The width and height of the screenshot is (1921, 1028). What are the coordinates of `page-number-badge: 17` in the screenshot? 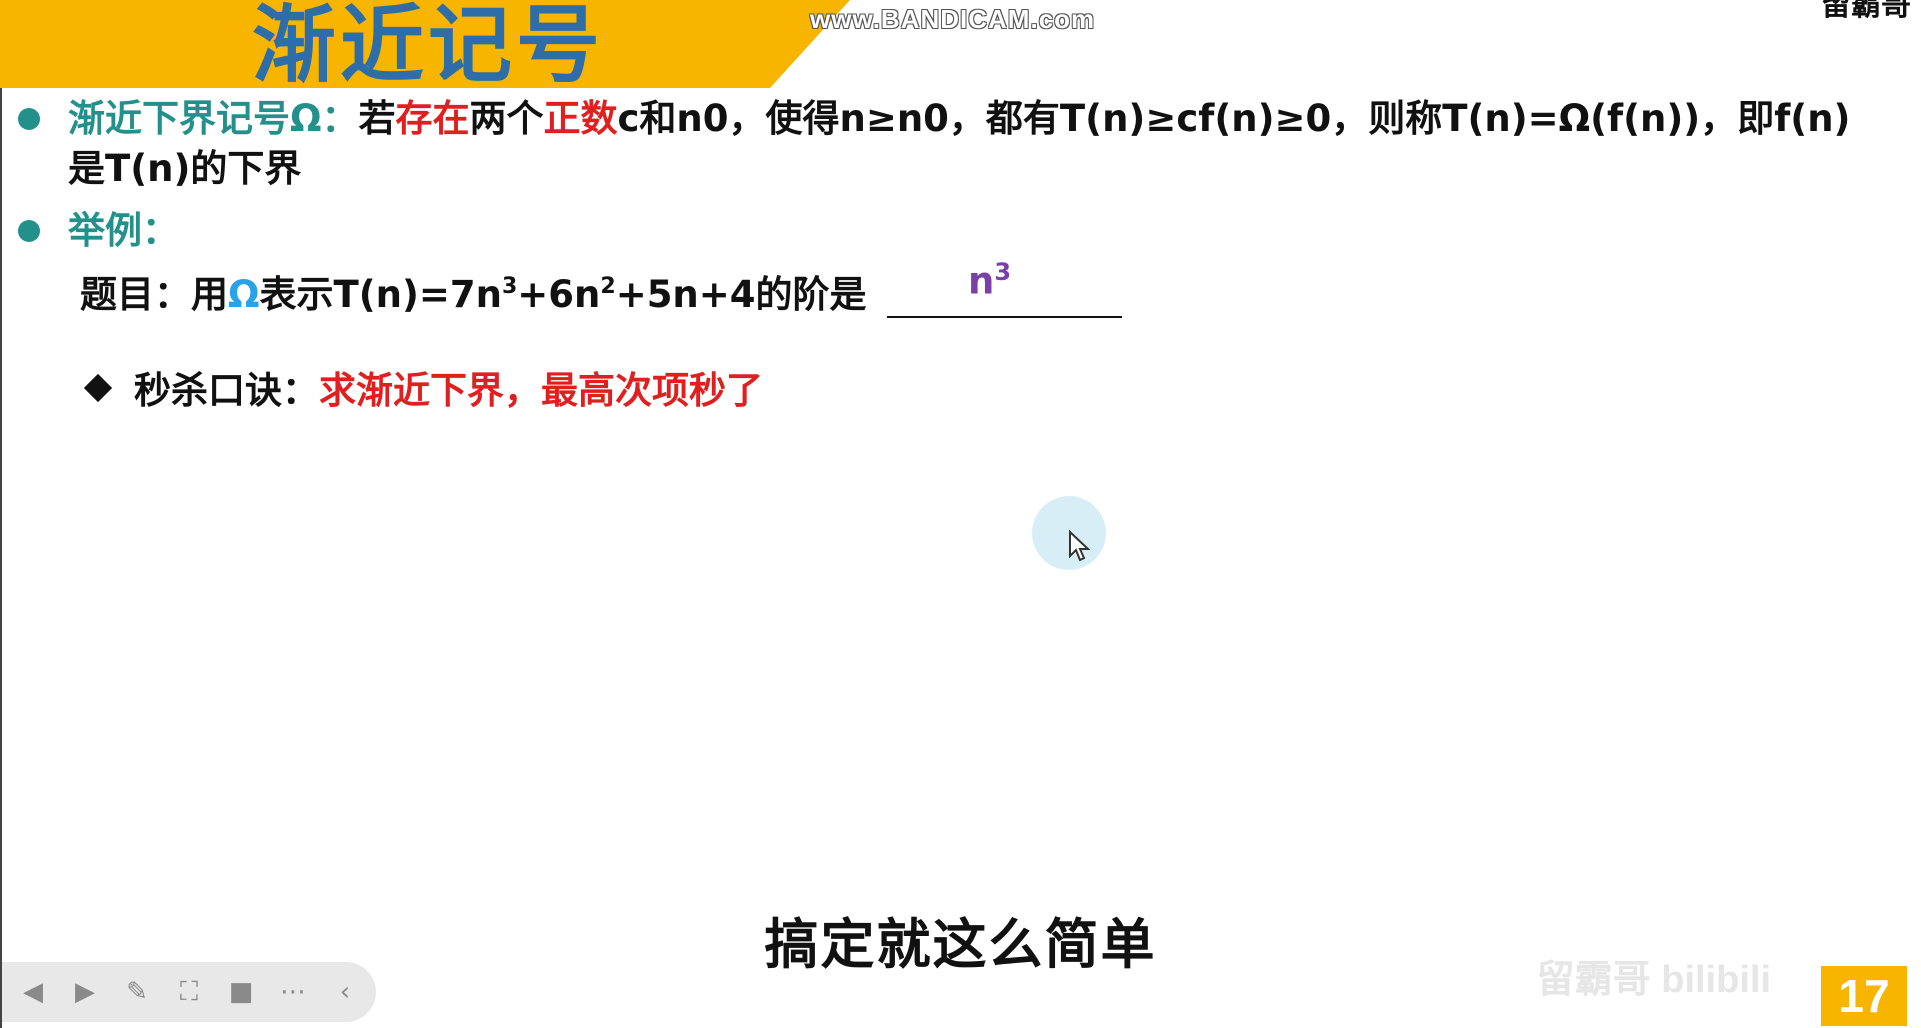 It's located at (1864, 996).